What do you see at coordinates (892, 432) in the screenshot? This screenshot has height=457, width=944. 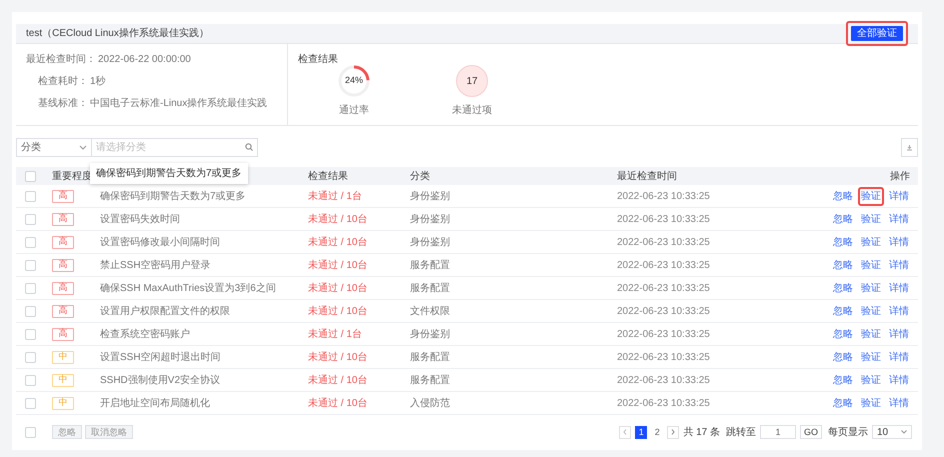 I see `page-size-select: 10` at bounding box center [892, 432].